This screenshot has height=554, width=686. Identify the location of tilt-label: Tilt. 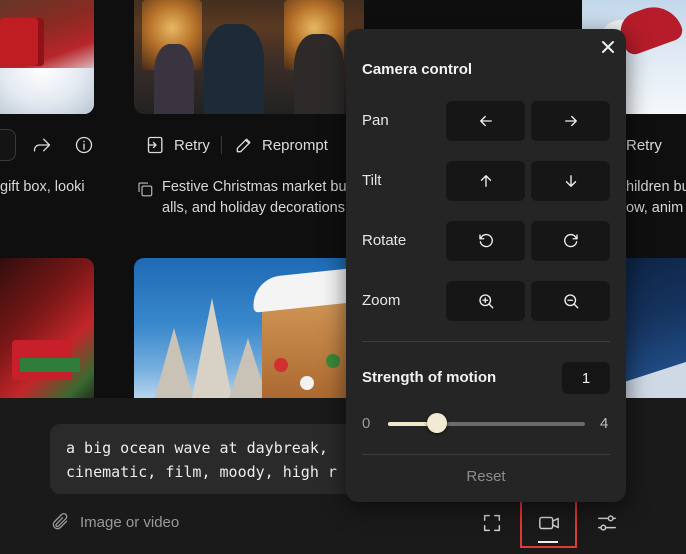
(372, 180).